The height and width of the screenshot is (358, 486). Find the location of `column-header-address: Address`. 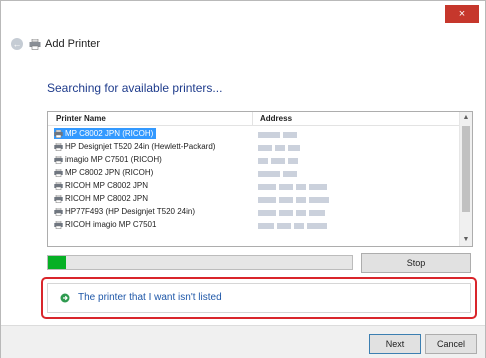

column-header-address: Address is located at coordinates (276, 118).